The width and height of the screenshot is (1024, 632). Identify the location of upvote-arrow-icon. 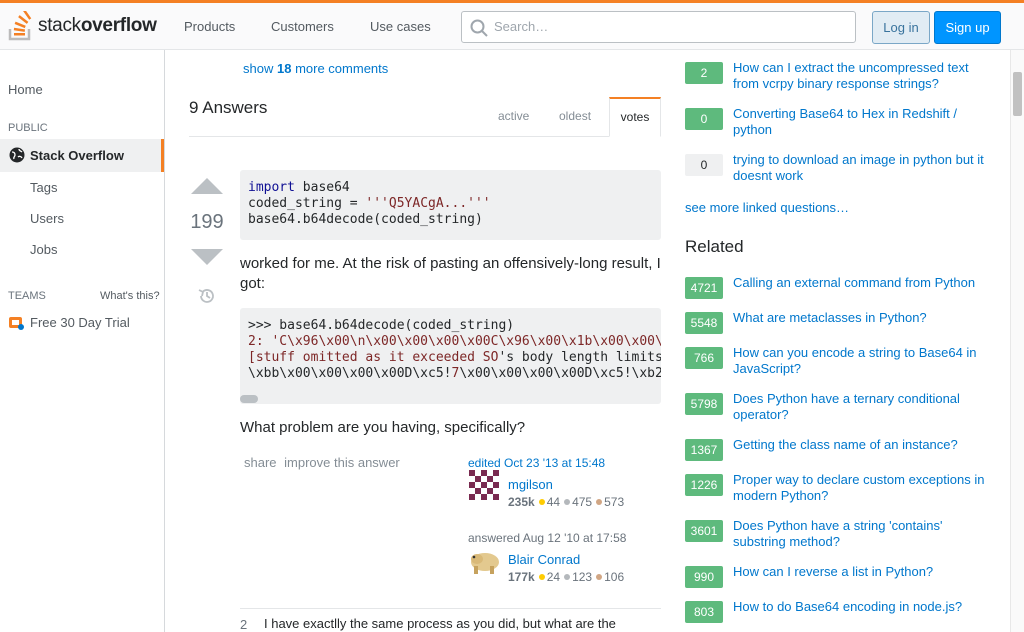
(207, 186).